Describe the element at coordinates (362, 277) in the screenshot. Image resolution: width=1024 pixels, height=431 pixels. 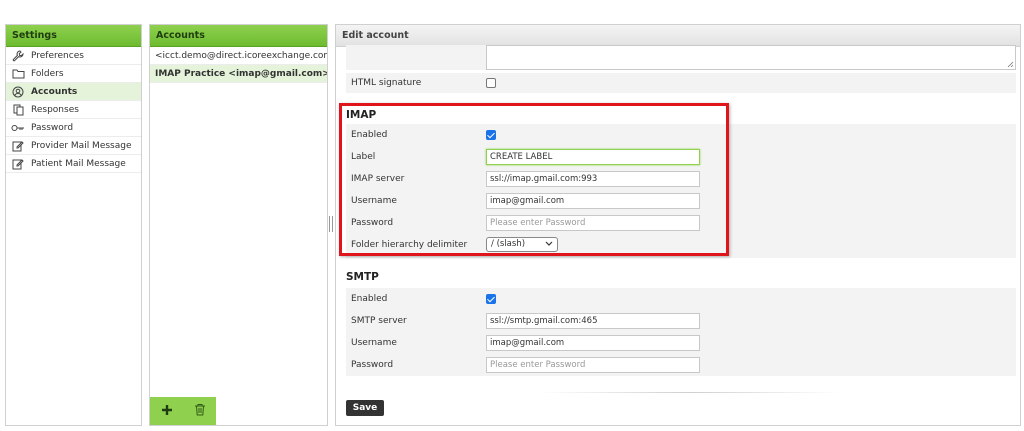
I see `smtp-section-title: SMTP` at that location.